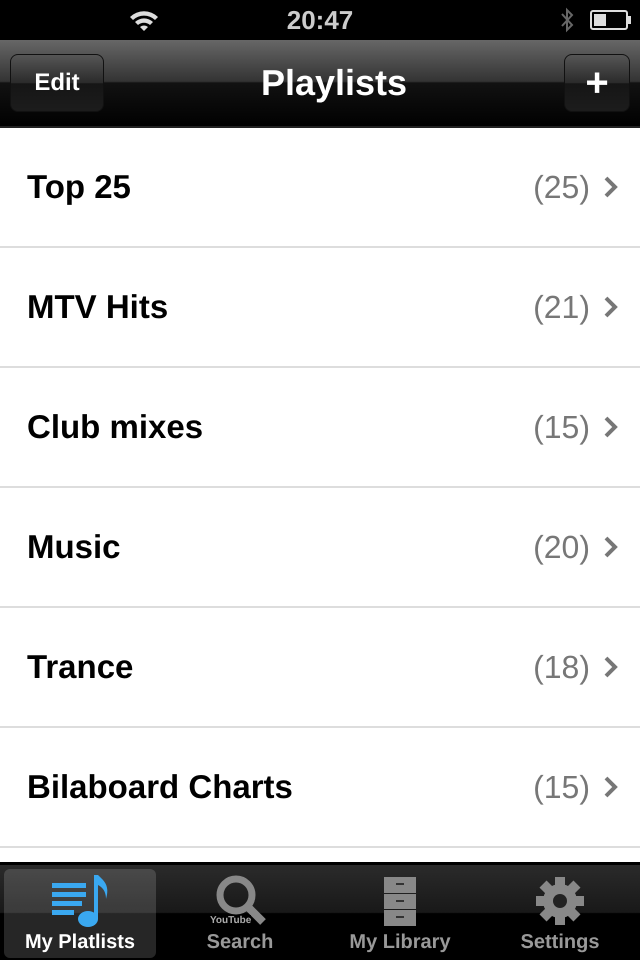 This screenshot has width=640, height=960. Describe the element at coordinates (334, 83) in the screenshot. I see `page-title: Playlists` at that location.